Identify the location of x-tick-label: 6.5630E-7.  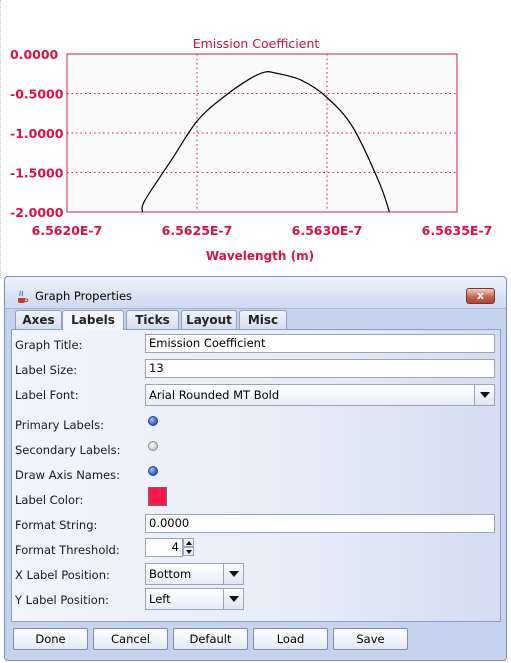
(327, 230).